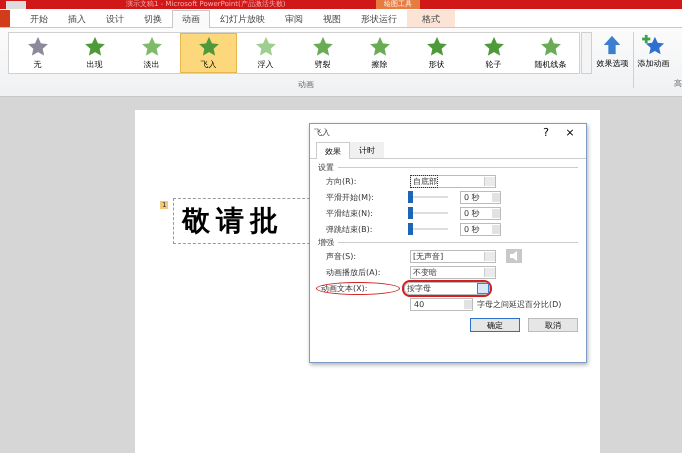  I want to click on ribbon-tab: 格式, so click(431, 18).